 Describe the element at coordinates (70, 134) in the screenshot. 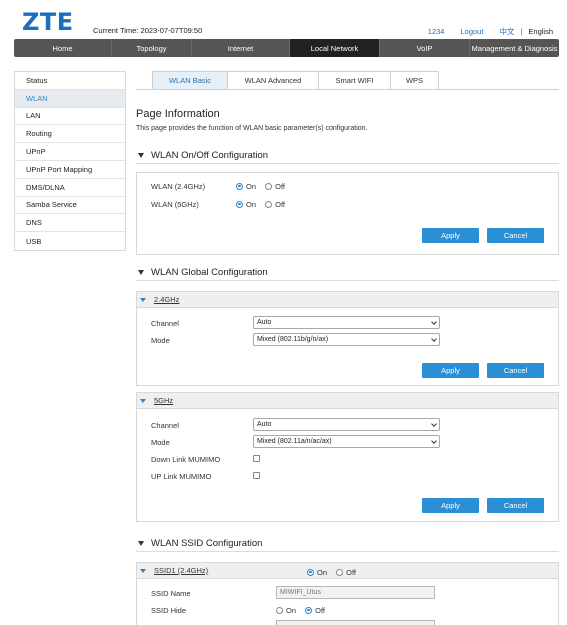

I see `sidebar-item-routing: Routing` at that location.